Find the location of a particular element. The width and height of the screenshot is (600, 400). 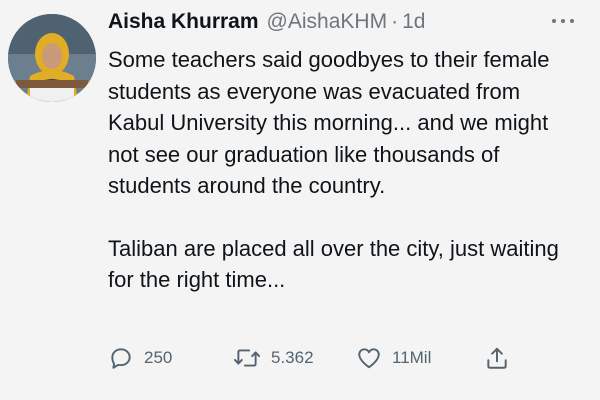

share-button is located at coordinates (497, 358).